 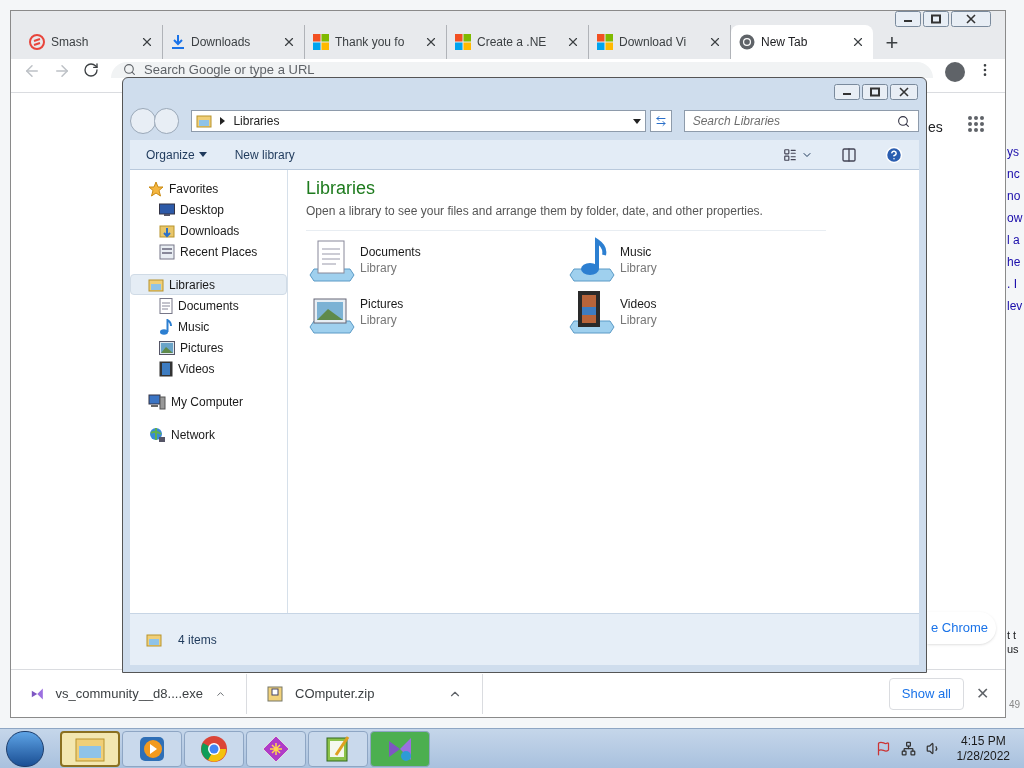 What do you see at coordinates (91, 70) in the screenshot?
I see `reload-icon` at bounding box center [91, 70].